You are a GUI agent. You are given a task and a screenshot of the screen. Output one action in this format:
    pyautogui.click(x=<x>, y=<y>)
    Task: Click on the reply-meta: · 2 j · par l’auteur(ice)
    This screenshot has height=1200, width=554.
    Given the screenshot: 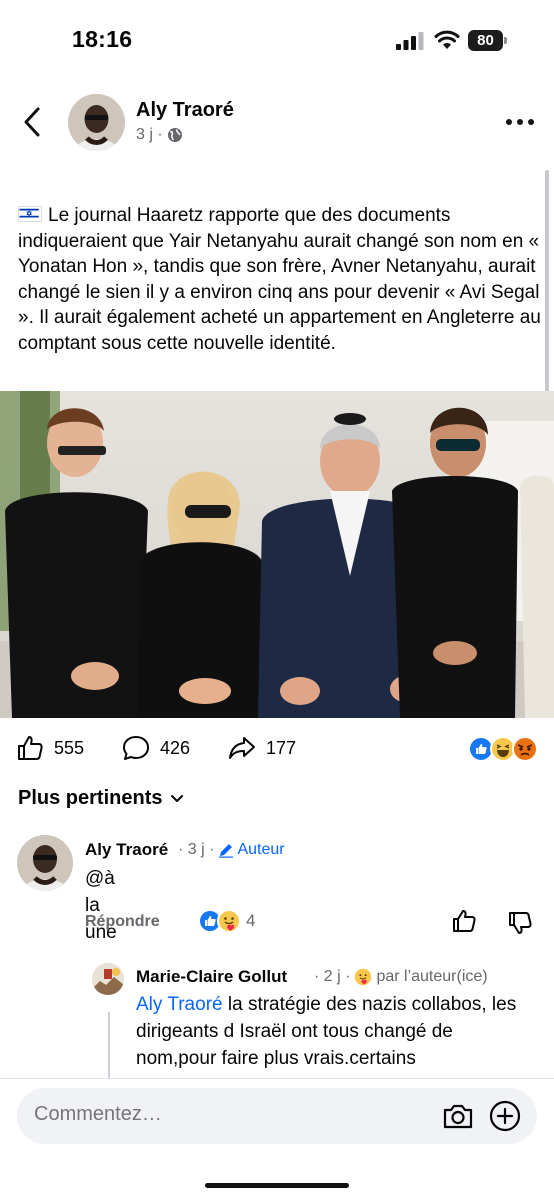 What is the action you would take?
    pyautogui.click(x=401, y=977)
    